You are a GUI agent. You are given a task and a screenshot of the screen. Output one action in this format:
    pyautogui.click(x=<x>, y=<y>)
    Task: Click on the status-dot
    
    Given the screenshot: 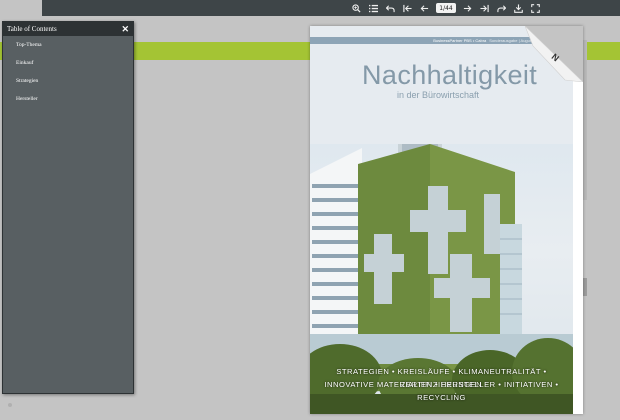 What is the action you would take?
    pyautogui.click(x=10, y=405)
    